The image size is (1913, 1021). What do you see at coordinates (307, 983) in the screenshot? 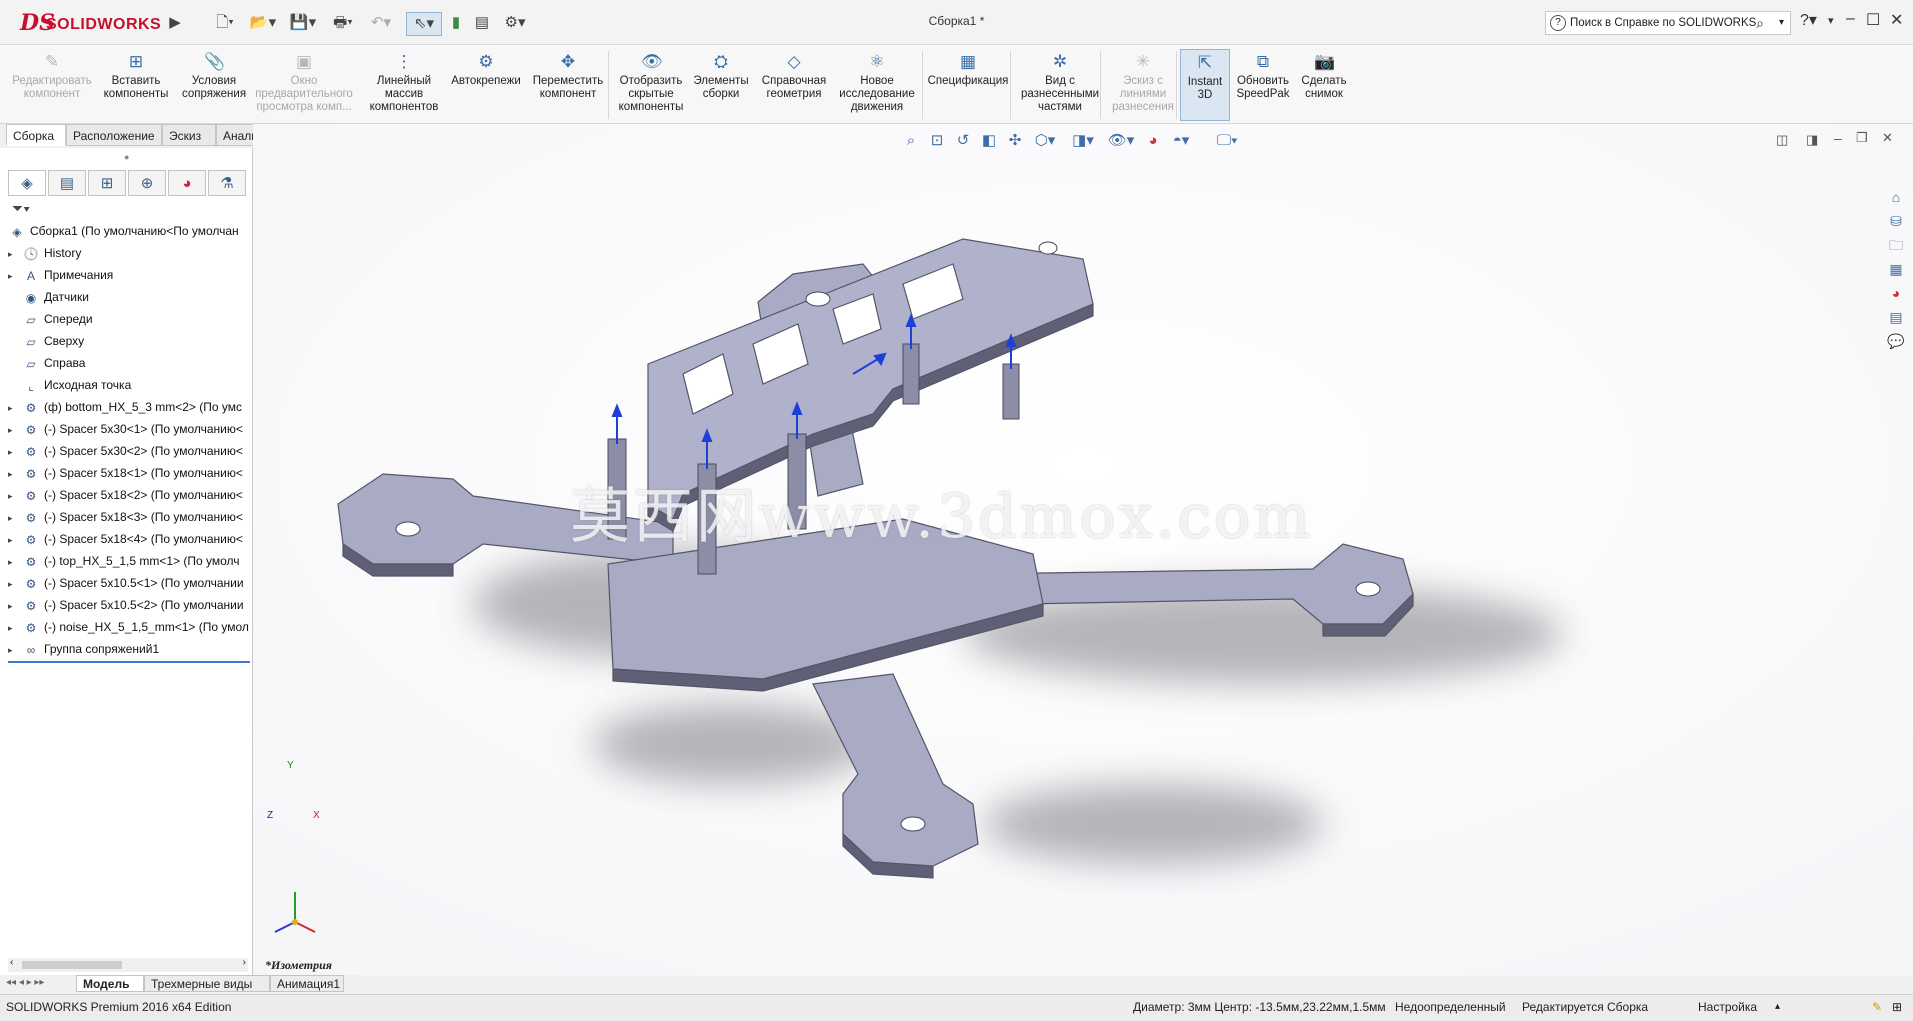
I see `bottom-tab-2: Анимация1` at bounding box center [307, 983].